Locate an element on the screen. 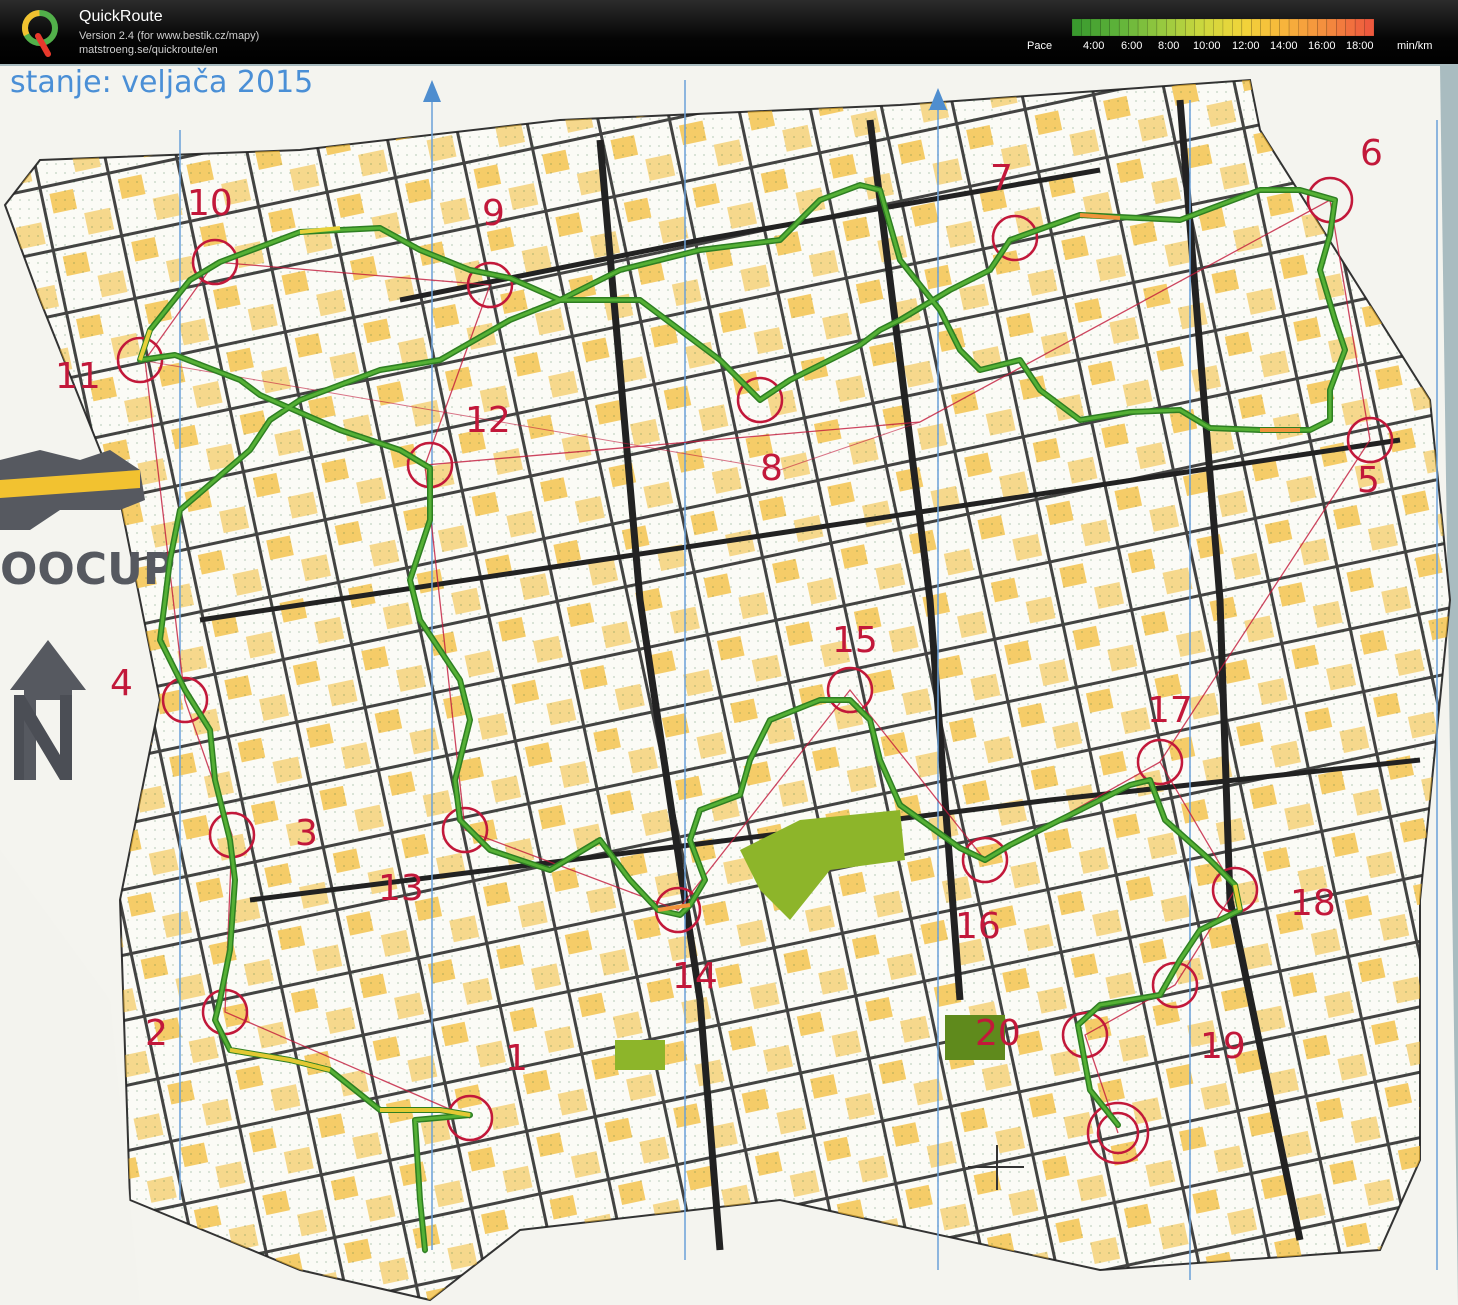 This screenshot has height=1305, width=1458. pace-unit: min/km is located at coordinates (1415, 46).